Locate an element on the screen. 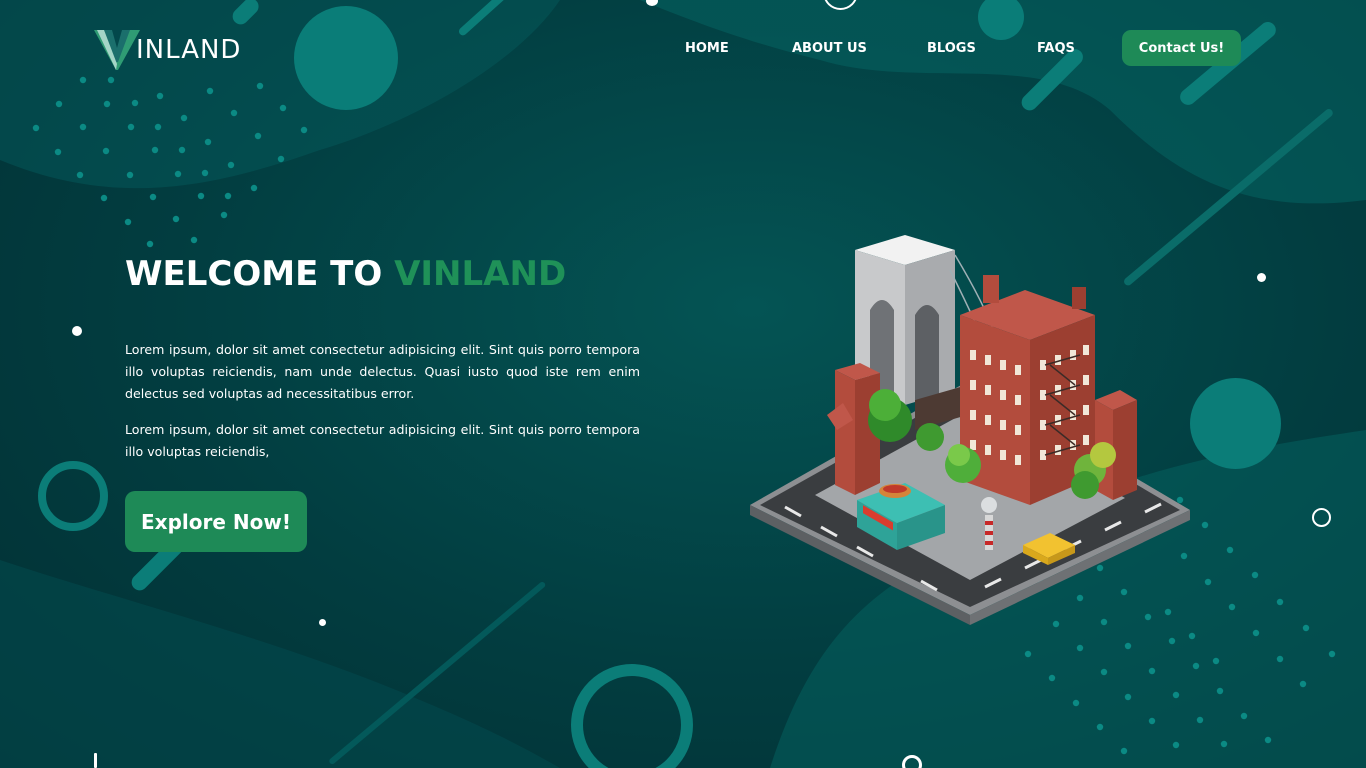 The image size is (1366, 768). explore-now-button: Explore Now! is located at coordinates (216, 521).